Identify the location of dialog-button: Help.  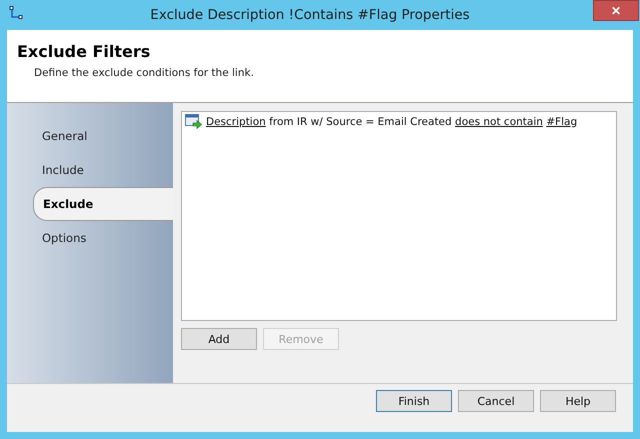
(578, 401).